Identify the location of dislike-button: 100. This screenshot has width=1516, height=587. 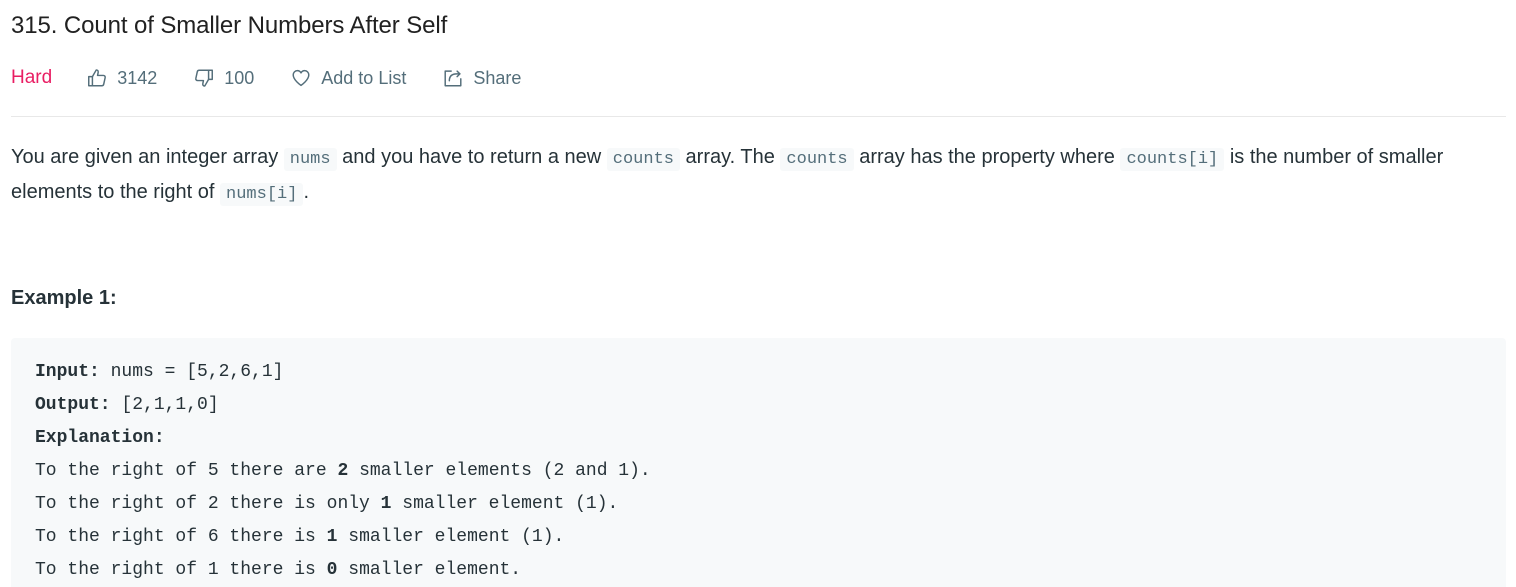
(223, 78).